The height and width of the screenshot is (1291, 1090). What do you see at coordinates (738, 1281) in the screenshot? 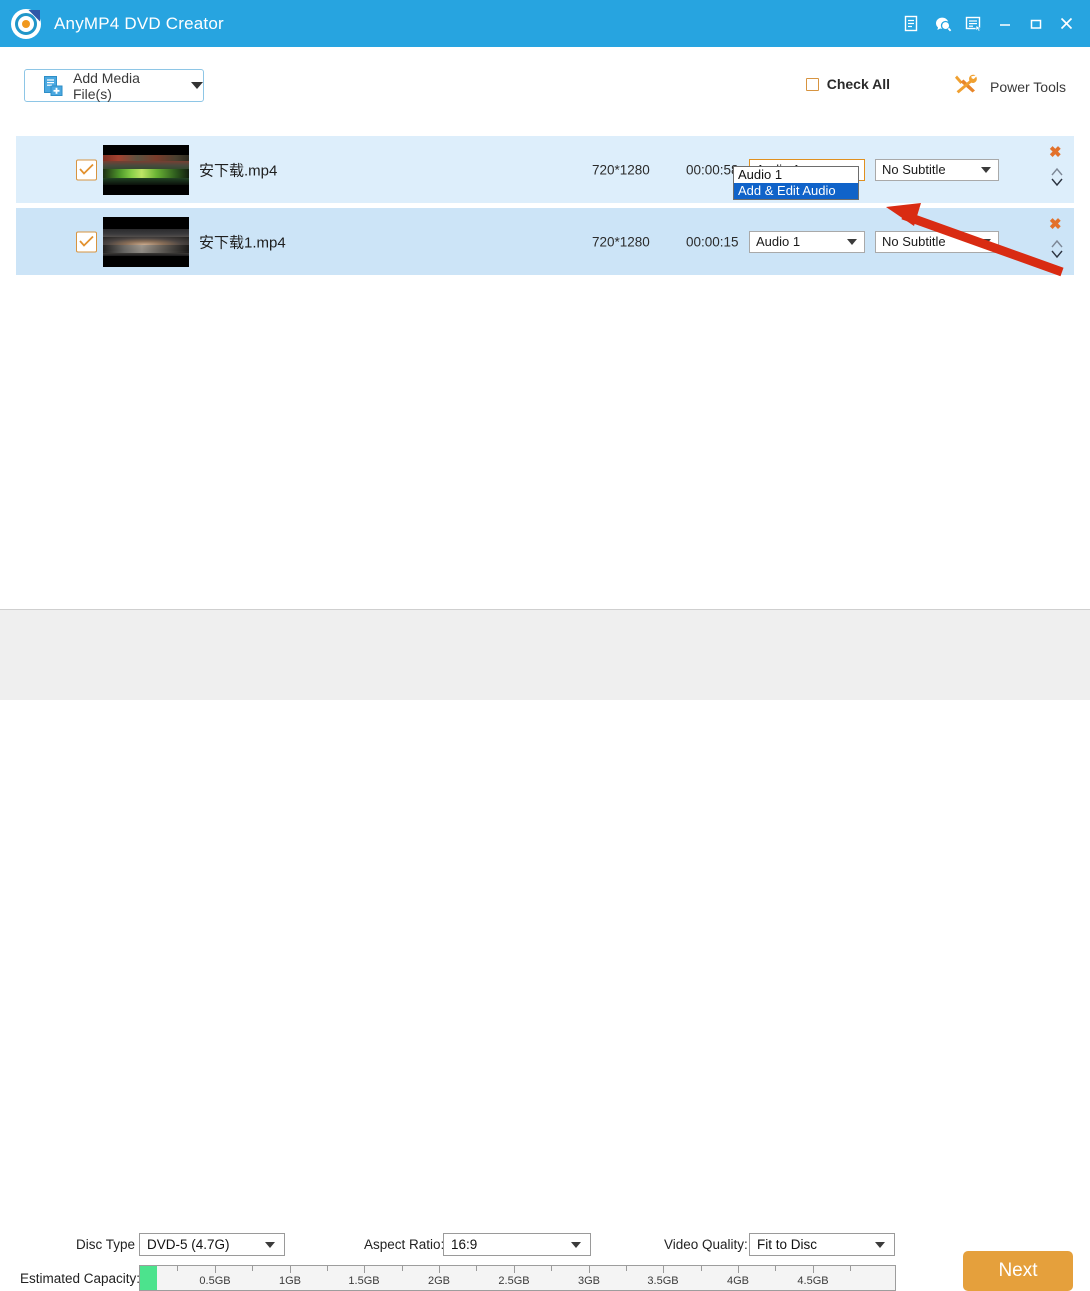
I see `capacity-tick-label: 4GB` at bounding box center [738, 1281].